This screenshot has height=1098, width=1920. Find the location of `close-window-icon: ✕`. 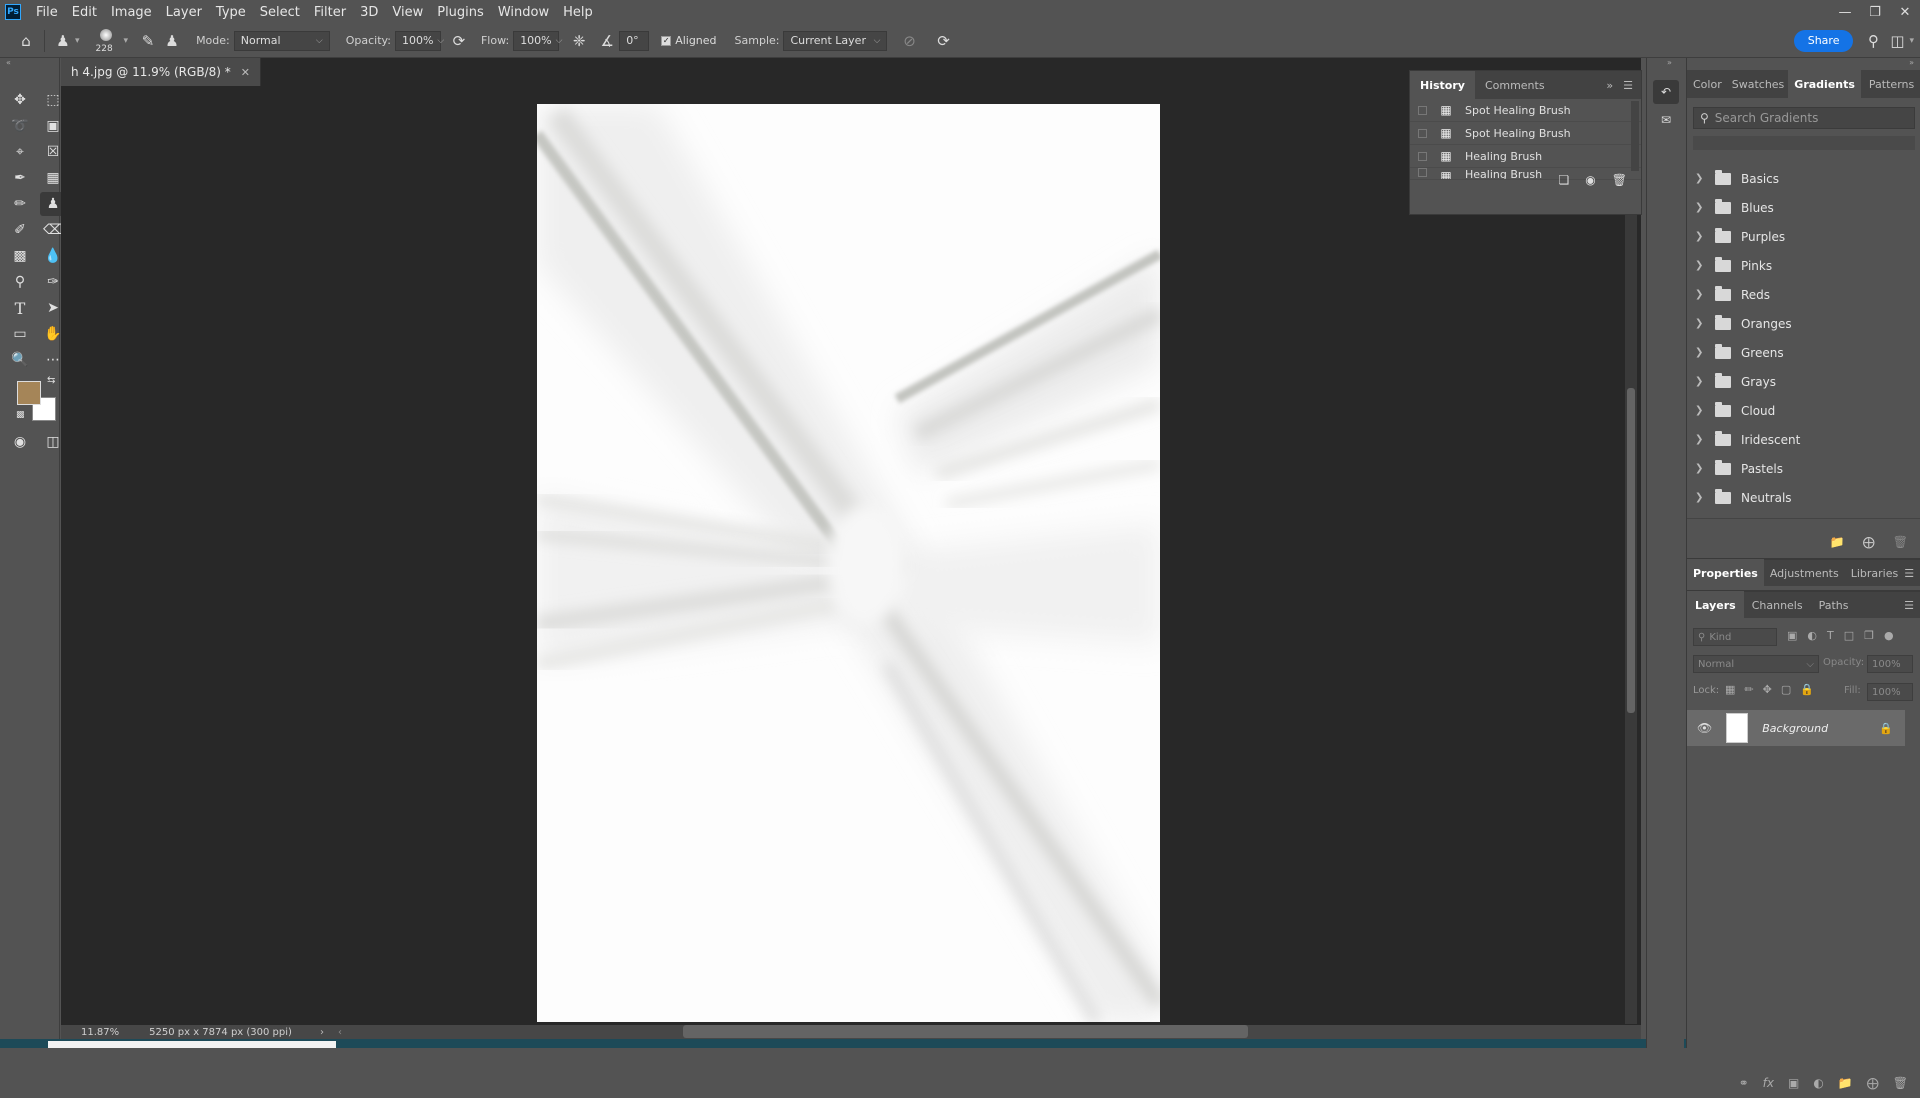

close-window-icon: ✕ is located at coordinates (1905, 12).